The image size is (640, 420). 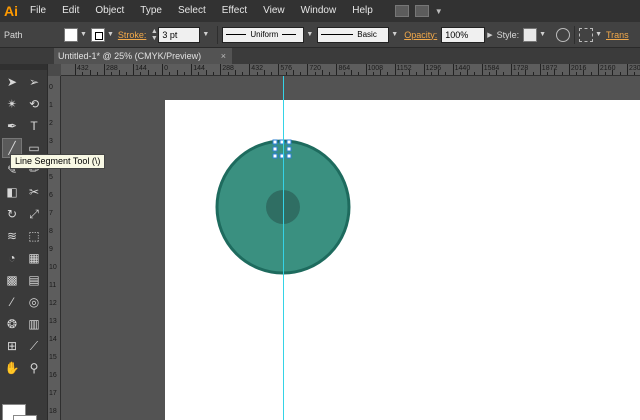 What do you see at coordinates (34, 192) in the screenshot?
I see `scissors-tool-icon: ✂` at bounding box center [34, 192].